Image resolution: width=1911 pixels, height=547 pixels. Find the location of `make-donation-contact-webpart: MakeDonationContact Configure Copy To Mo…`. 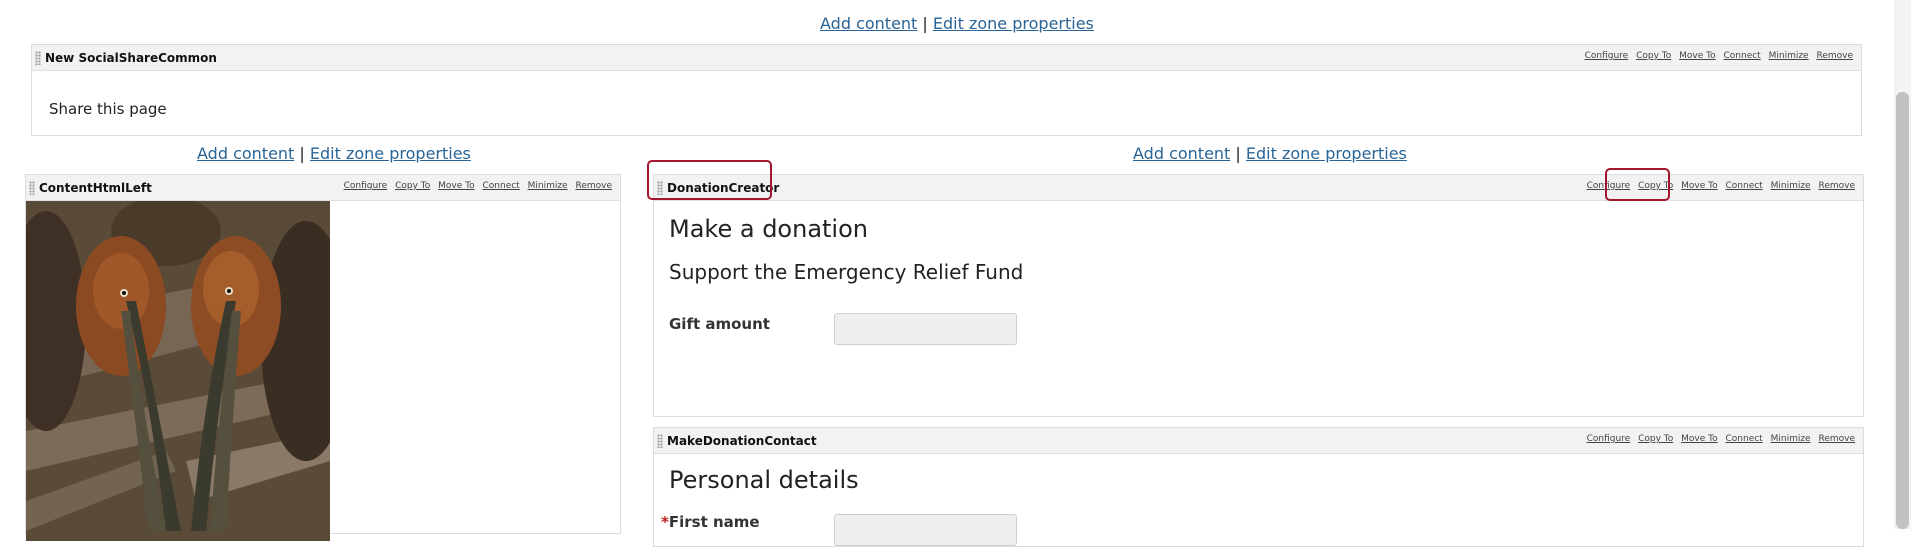

make-donation-contact-webpart: MakeDonationContact Configure Copy To Mo… is located at coordinates (1258, 487).